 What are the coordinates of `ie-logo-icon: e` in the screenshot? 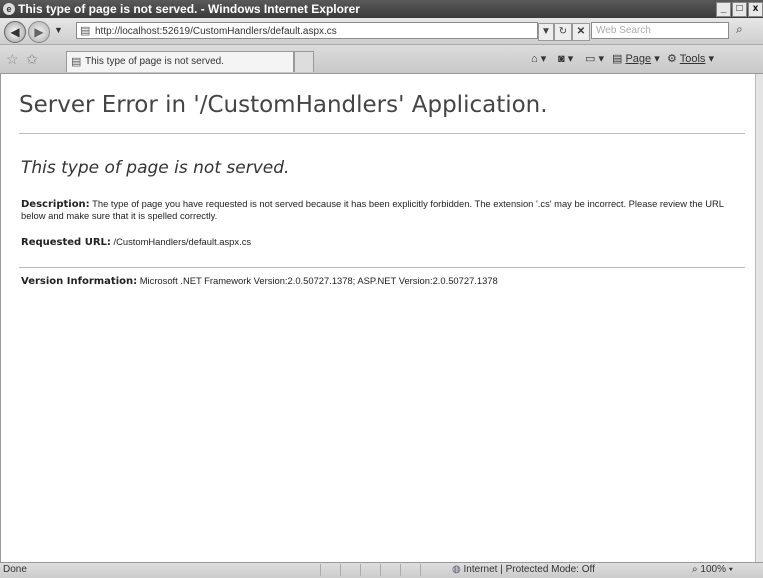 It's located at (9, 9).